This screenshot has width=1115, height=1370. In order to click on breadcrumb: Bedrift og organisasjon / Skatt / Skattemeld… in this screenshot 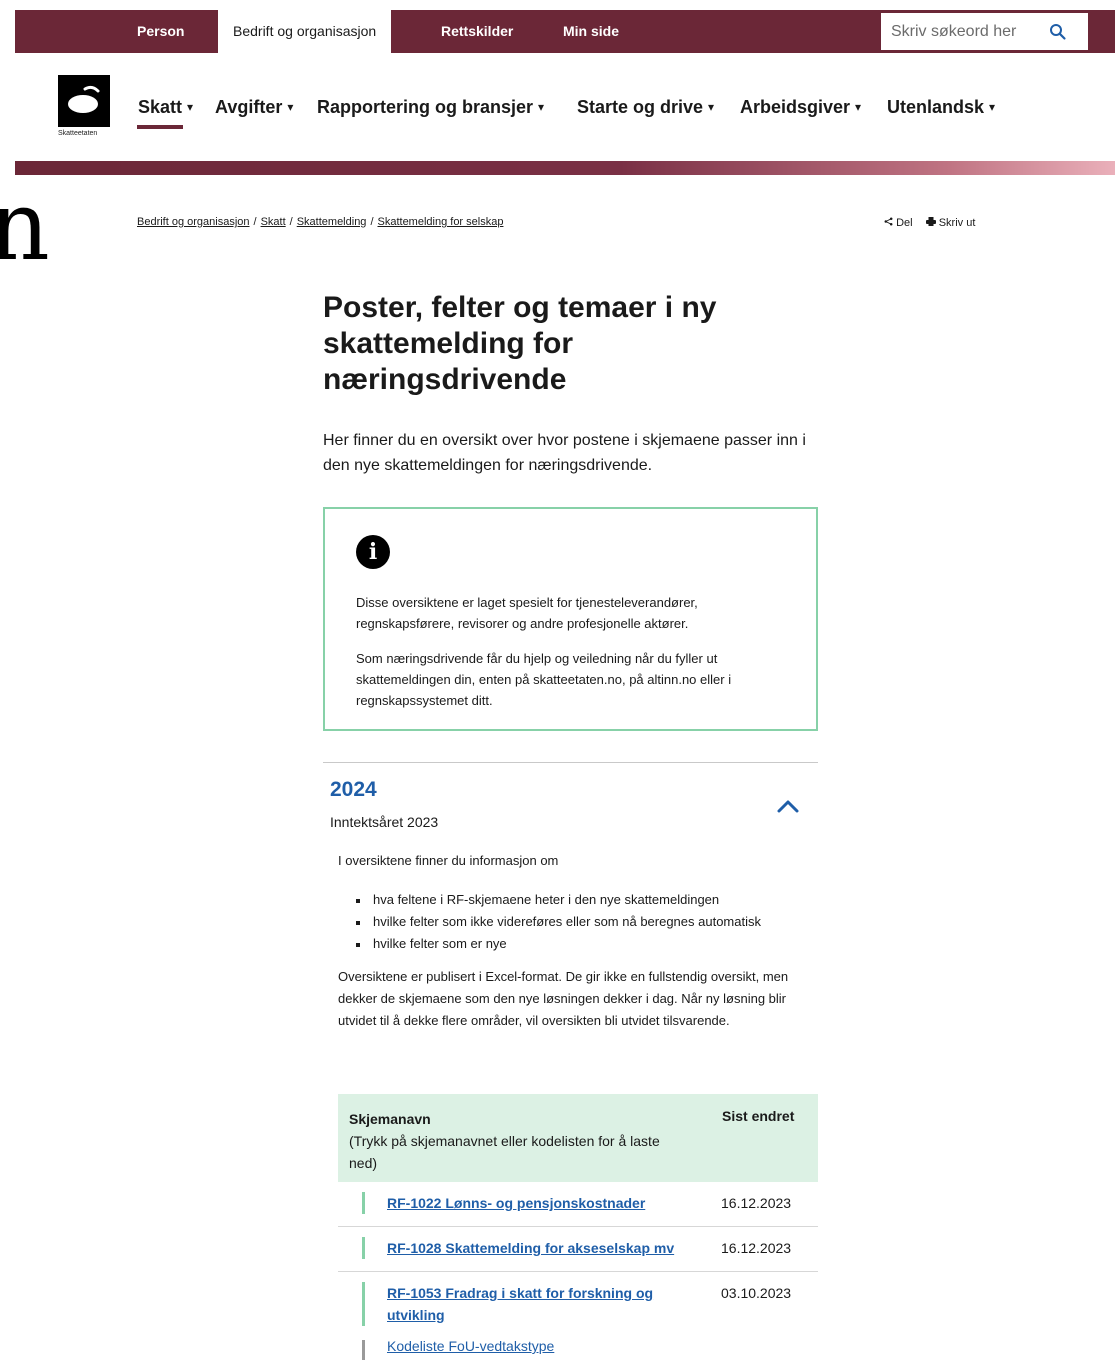, I will do `click(320, 222)`.